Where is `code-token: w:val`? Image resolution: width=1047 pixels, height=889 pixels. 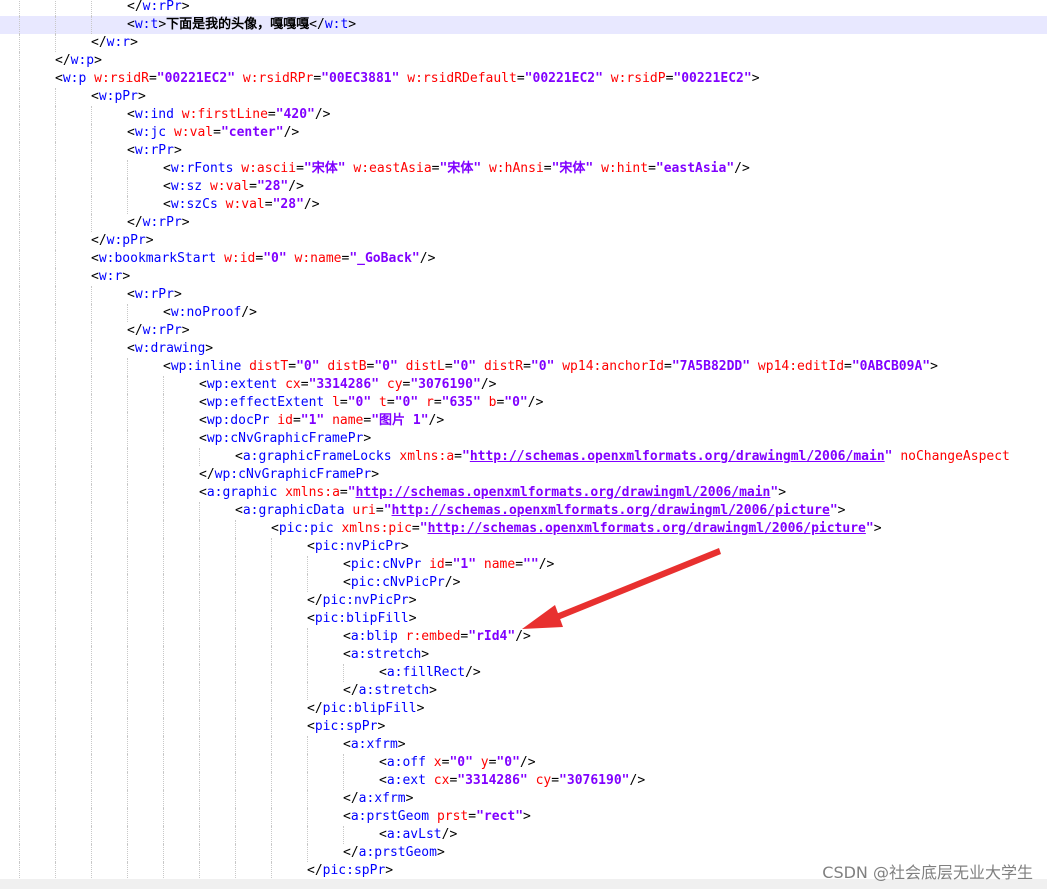 code-token: w:val is located at coordinates (245, 204).